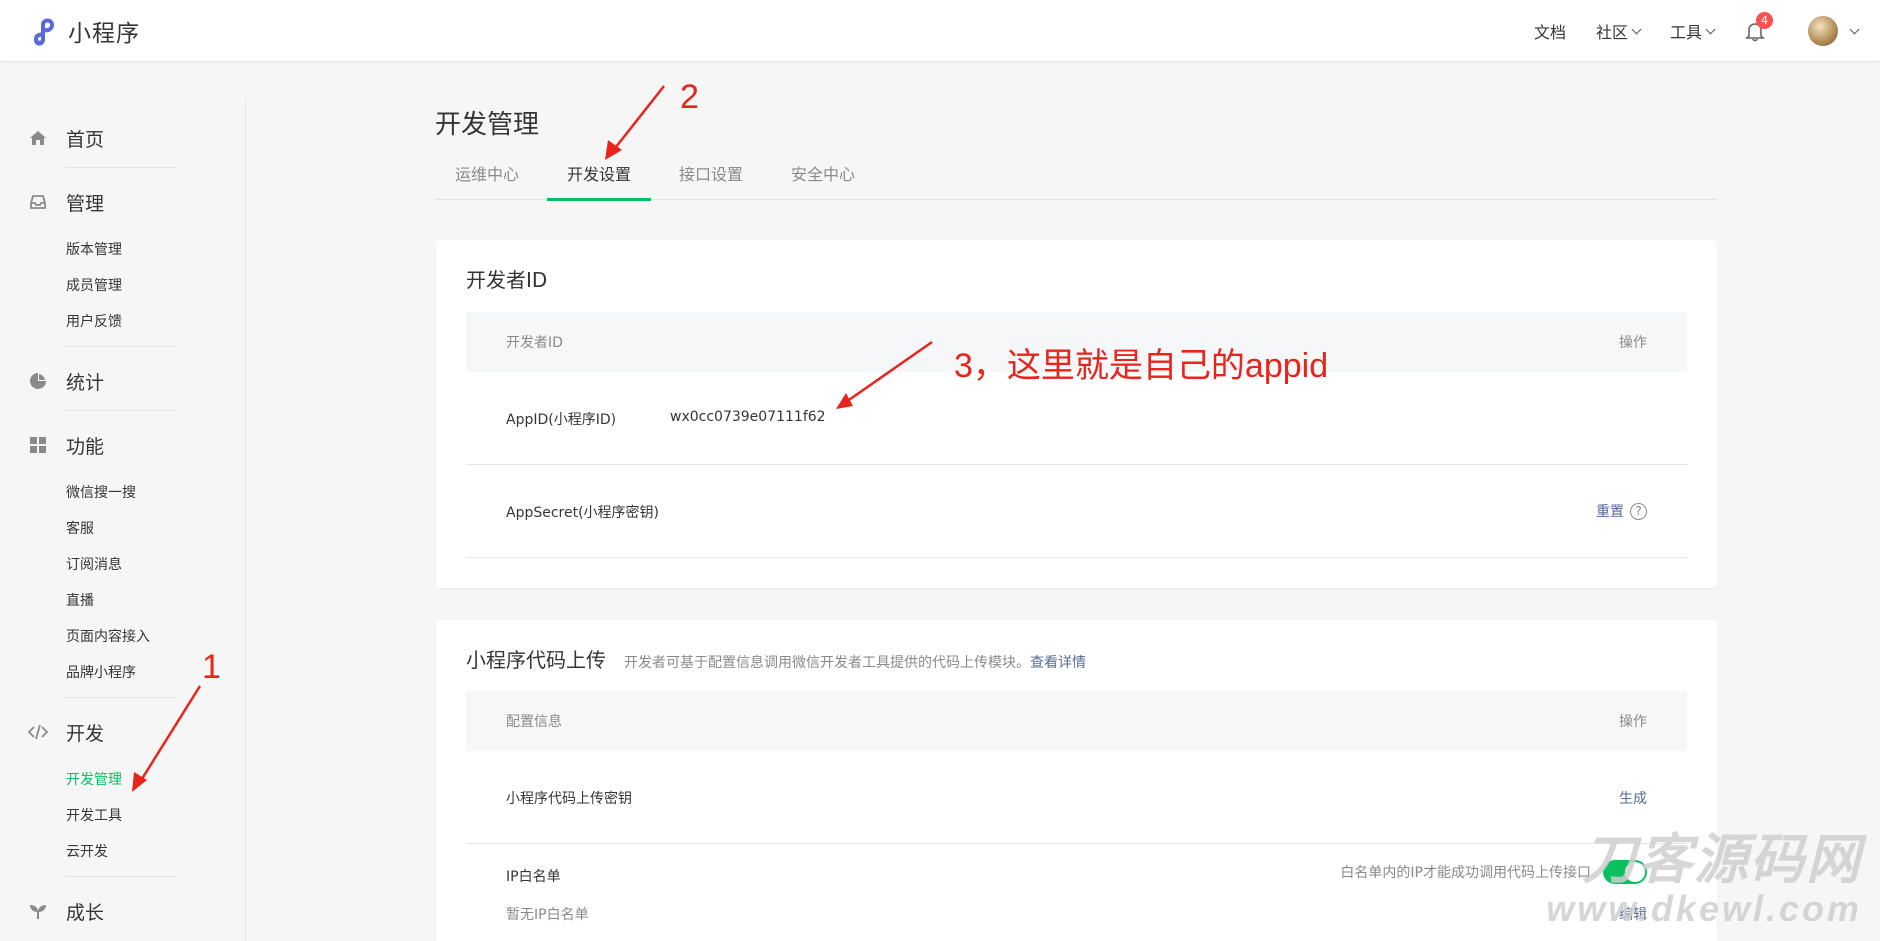  I want to click on sidebar-group-dev: 开发, so click(122, 732).